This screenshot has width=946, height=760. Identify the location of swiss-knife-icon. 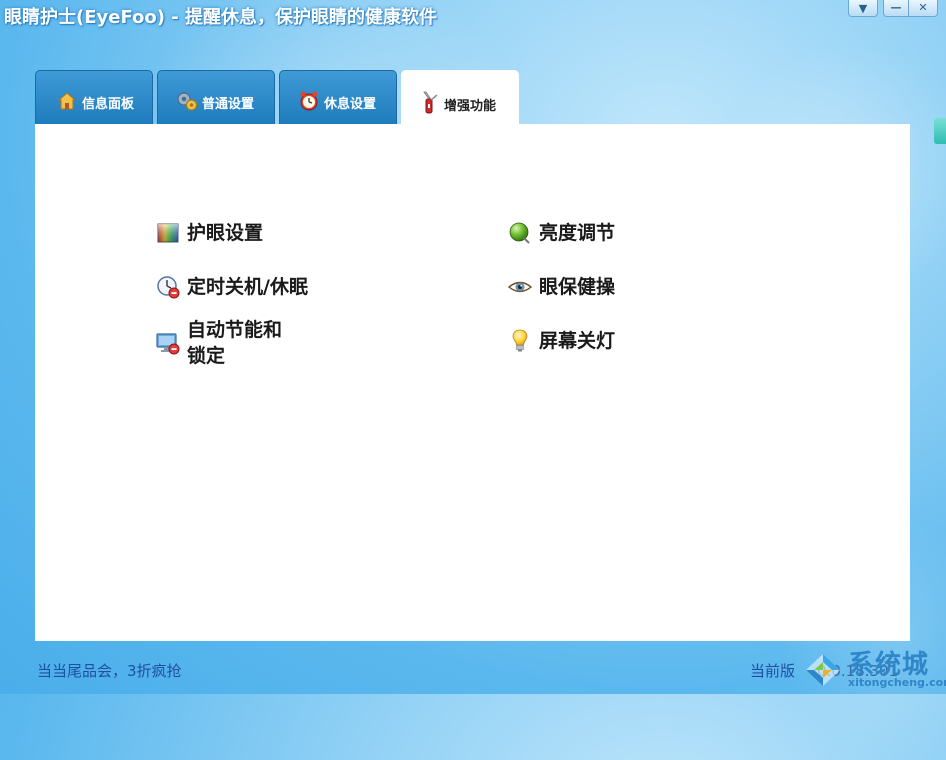
(429, 102).